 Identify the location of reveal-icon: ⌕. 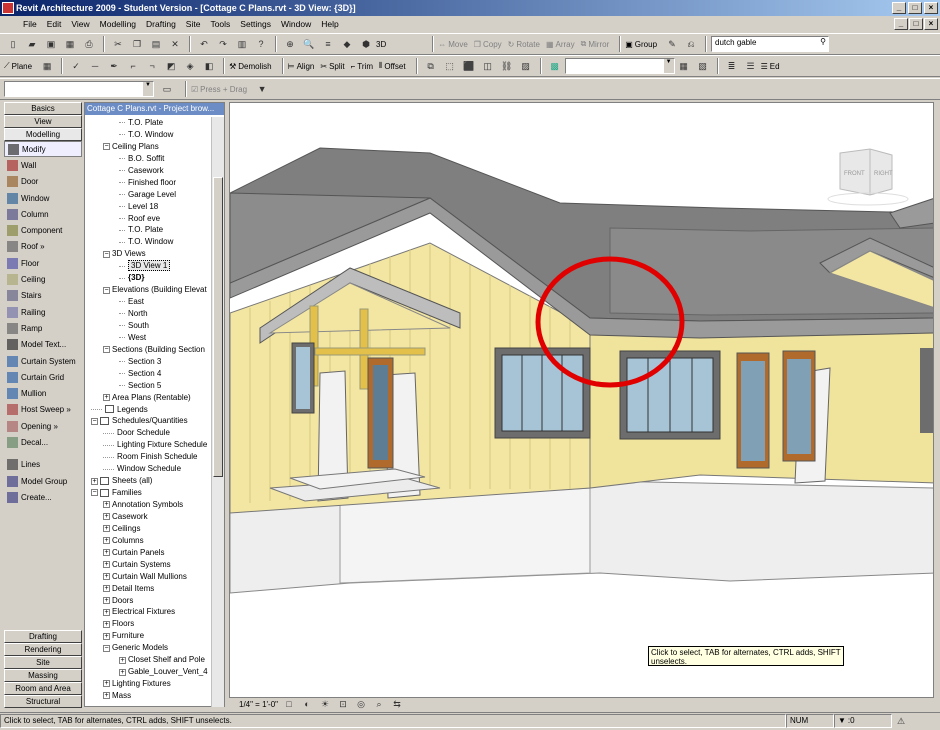
(379, 704).